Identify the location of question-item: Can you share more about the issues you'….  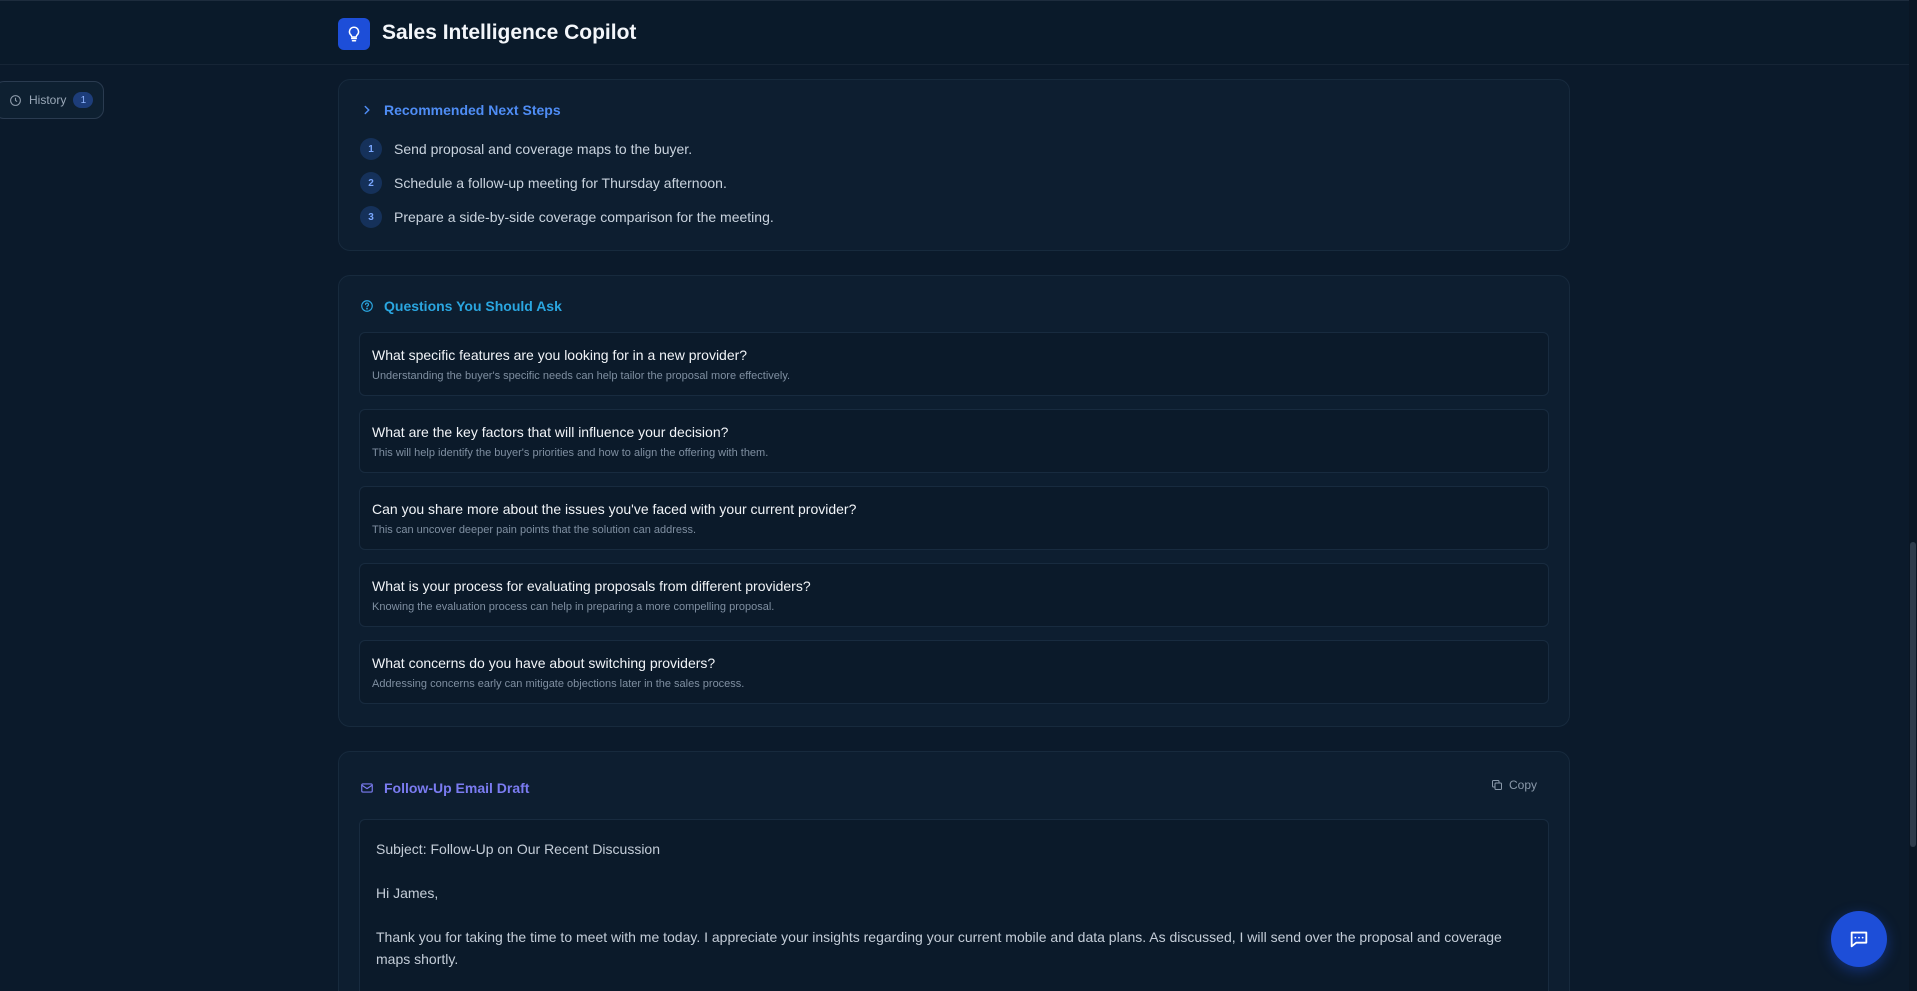
(954, 518).